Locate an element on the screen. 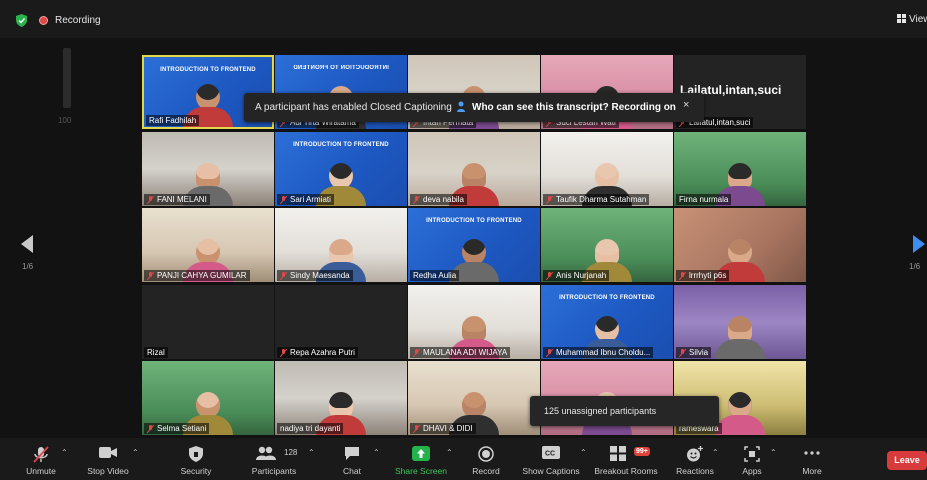  participant-tile: Silvia is located at coordinates (740, 322).